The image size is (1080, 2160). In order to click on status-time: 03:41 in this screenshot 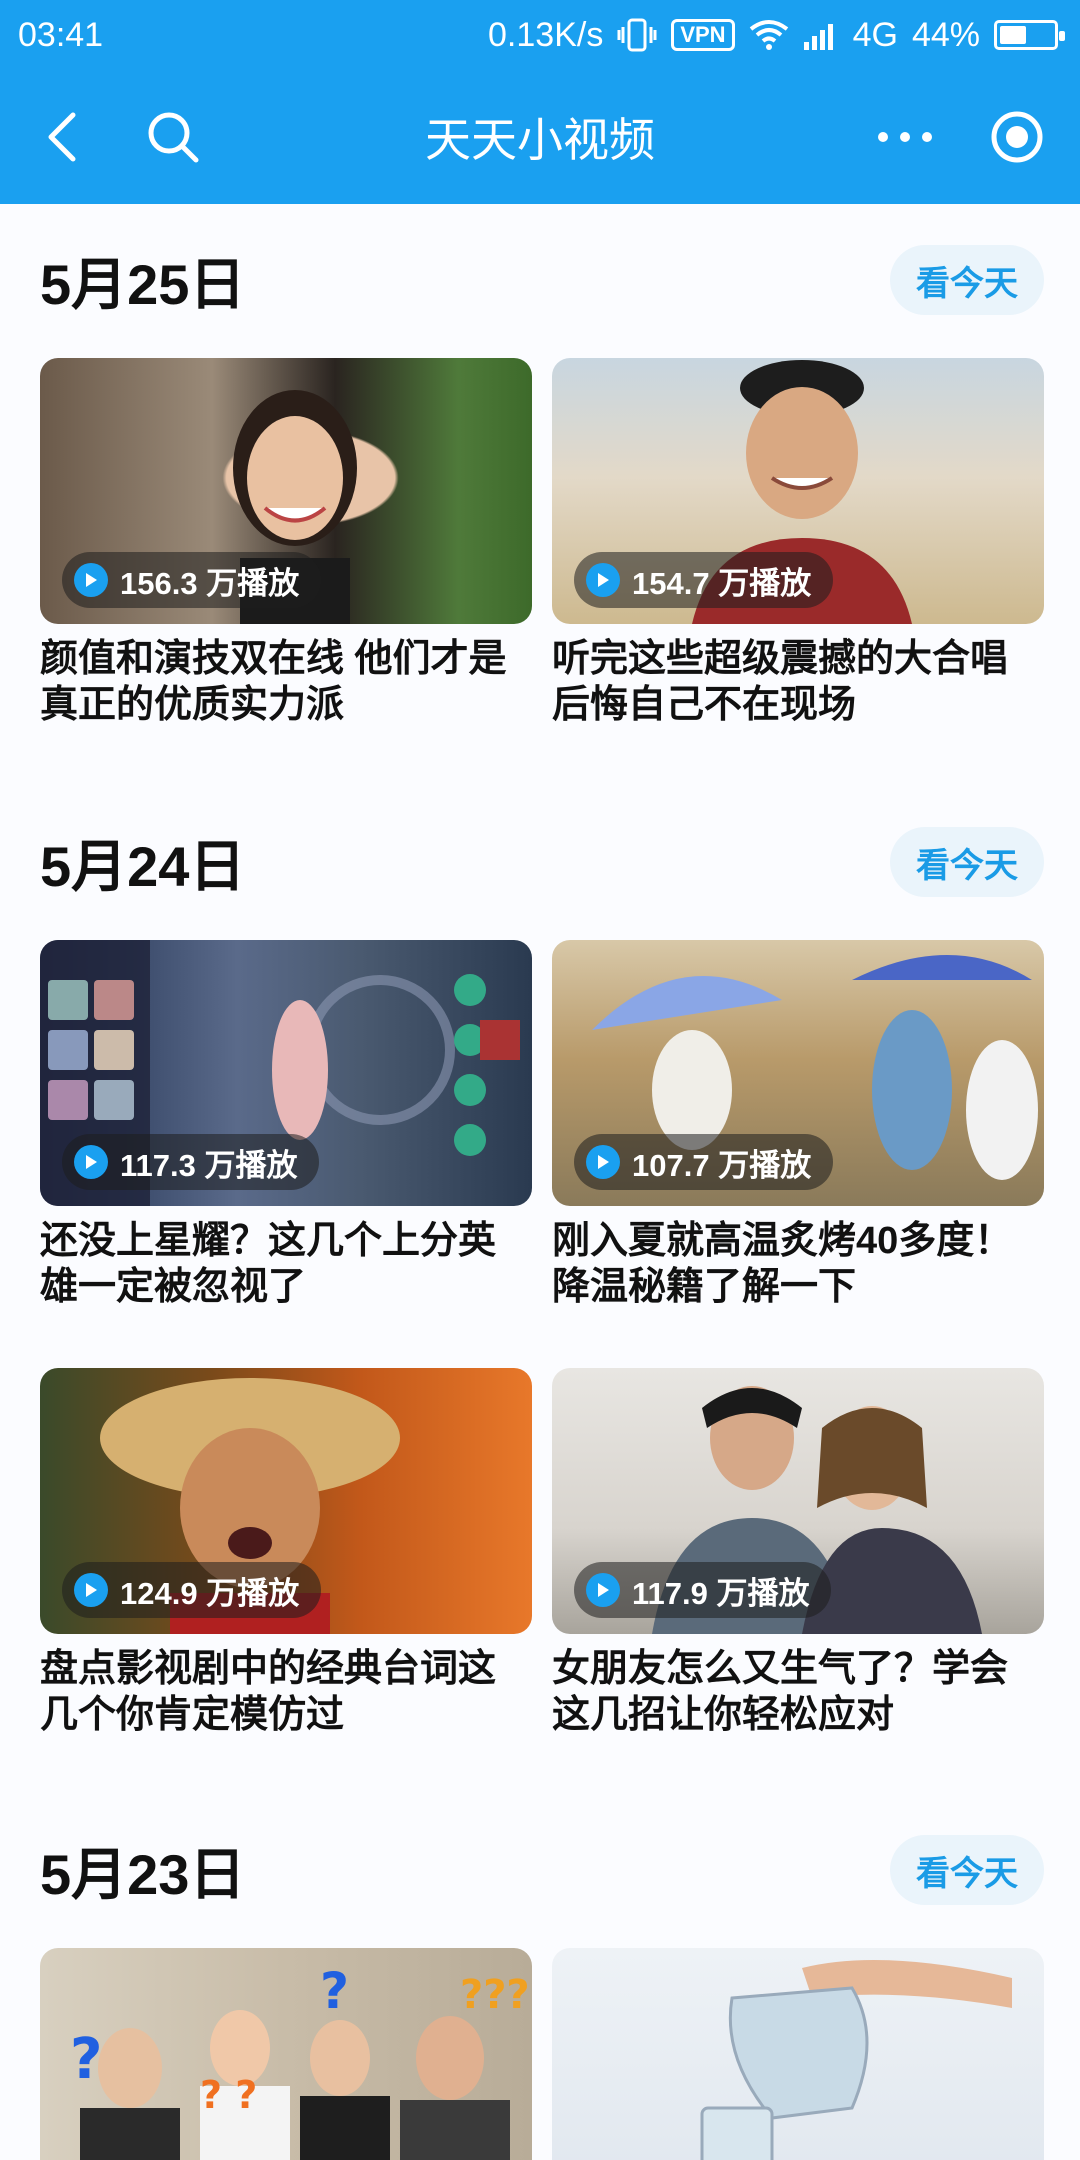, I will do `click(61, 34)`.